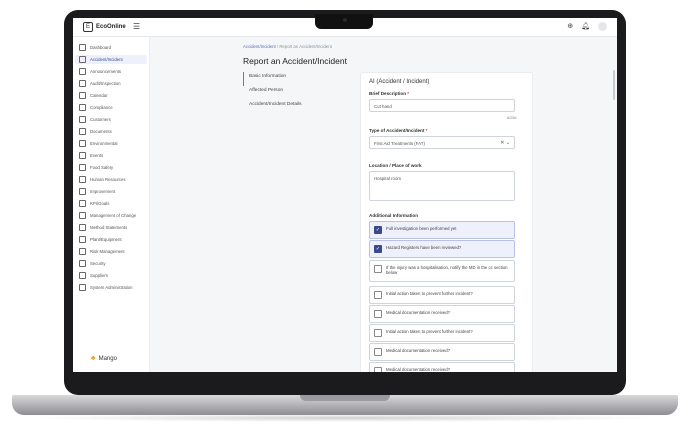  What do you see at coordinates (82, 107) in the screenshot?
I see `compliance-icon` at bounding box center [82, 107].